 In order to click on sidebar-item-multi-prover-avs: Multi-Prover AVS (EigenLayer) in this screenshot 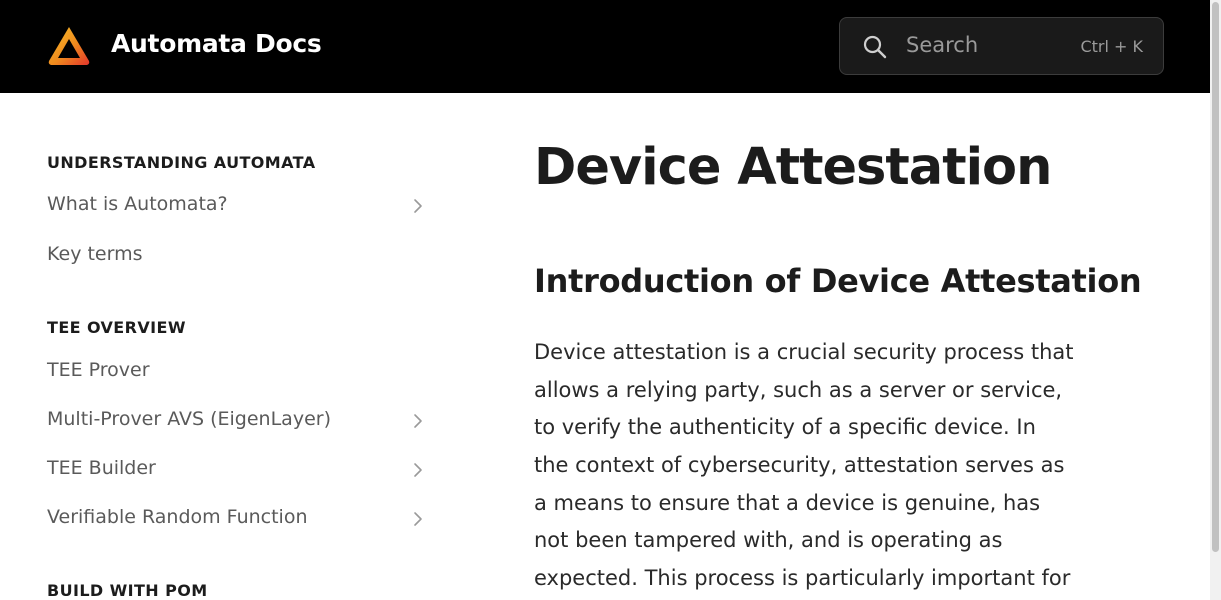, I will do `click(237, 421)`.